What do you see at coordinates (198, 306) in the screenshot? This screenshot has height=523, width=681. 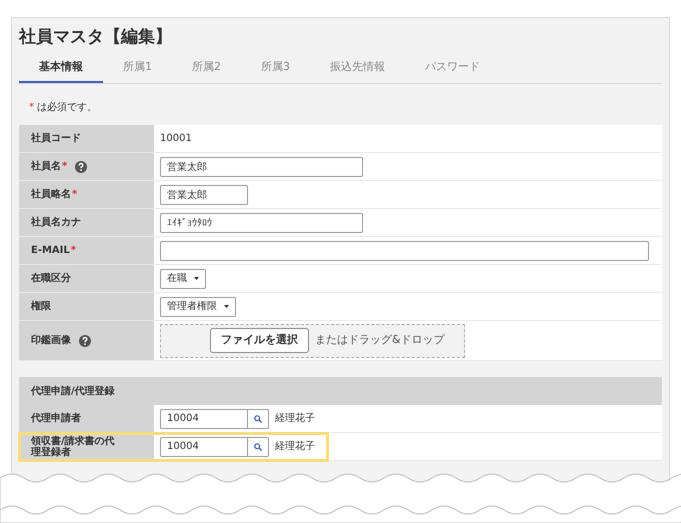 I see `select-field: 管理者権限` at bounding box center [198, 306].